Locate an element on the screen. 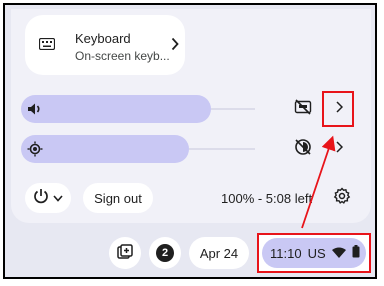 The width and height of the screenshot is (384, 286). date-button: Apr 24 is located at coordinates (219, 253).